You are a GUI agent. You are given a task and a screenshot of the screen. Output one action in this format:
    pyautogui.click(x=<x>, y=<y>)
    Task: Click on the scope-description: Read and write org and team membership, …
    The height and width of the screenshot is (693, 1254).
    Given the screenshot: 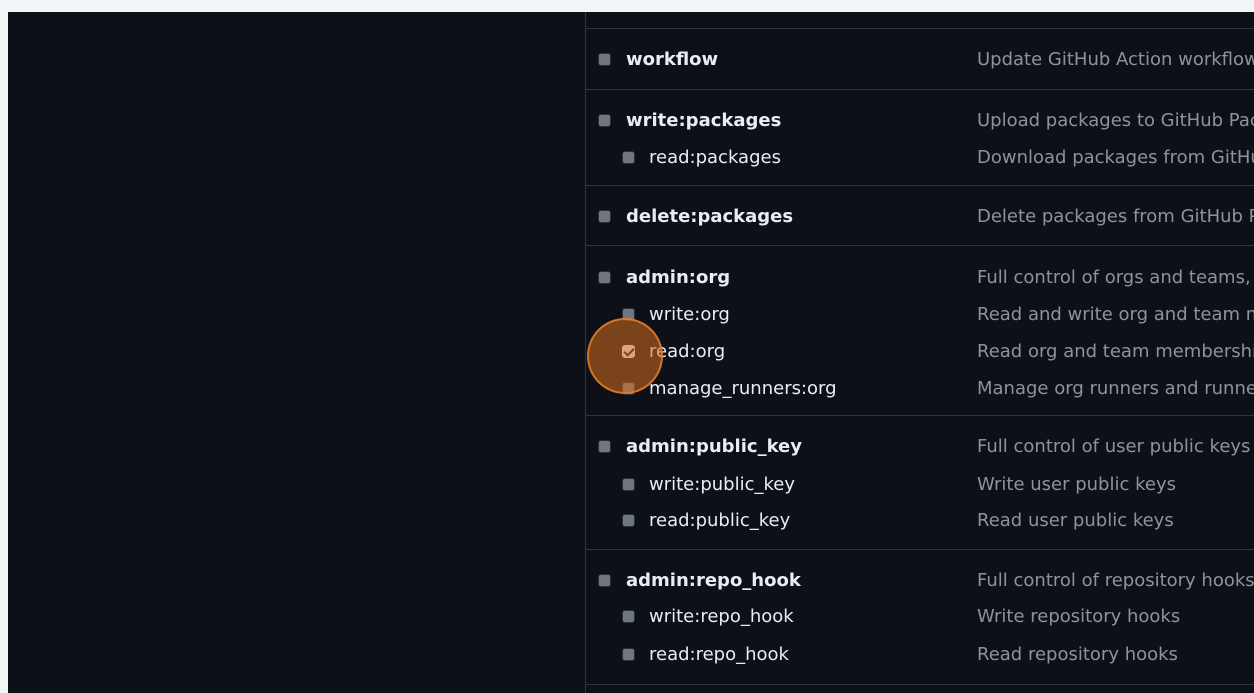 What is the action you would take?
    pyautogui.click(x=1115, y=314)
    